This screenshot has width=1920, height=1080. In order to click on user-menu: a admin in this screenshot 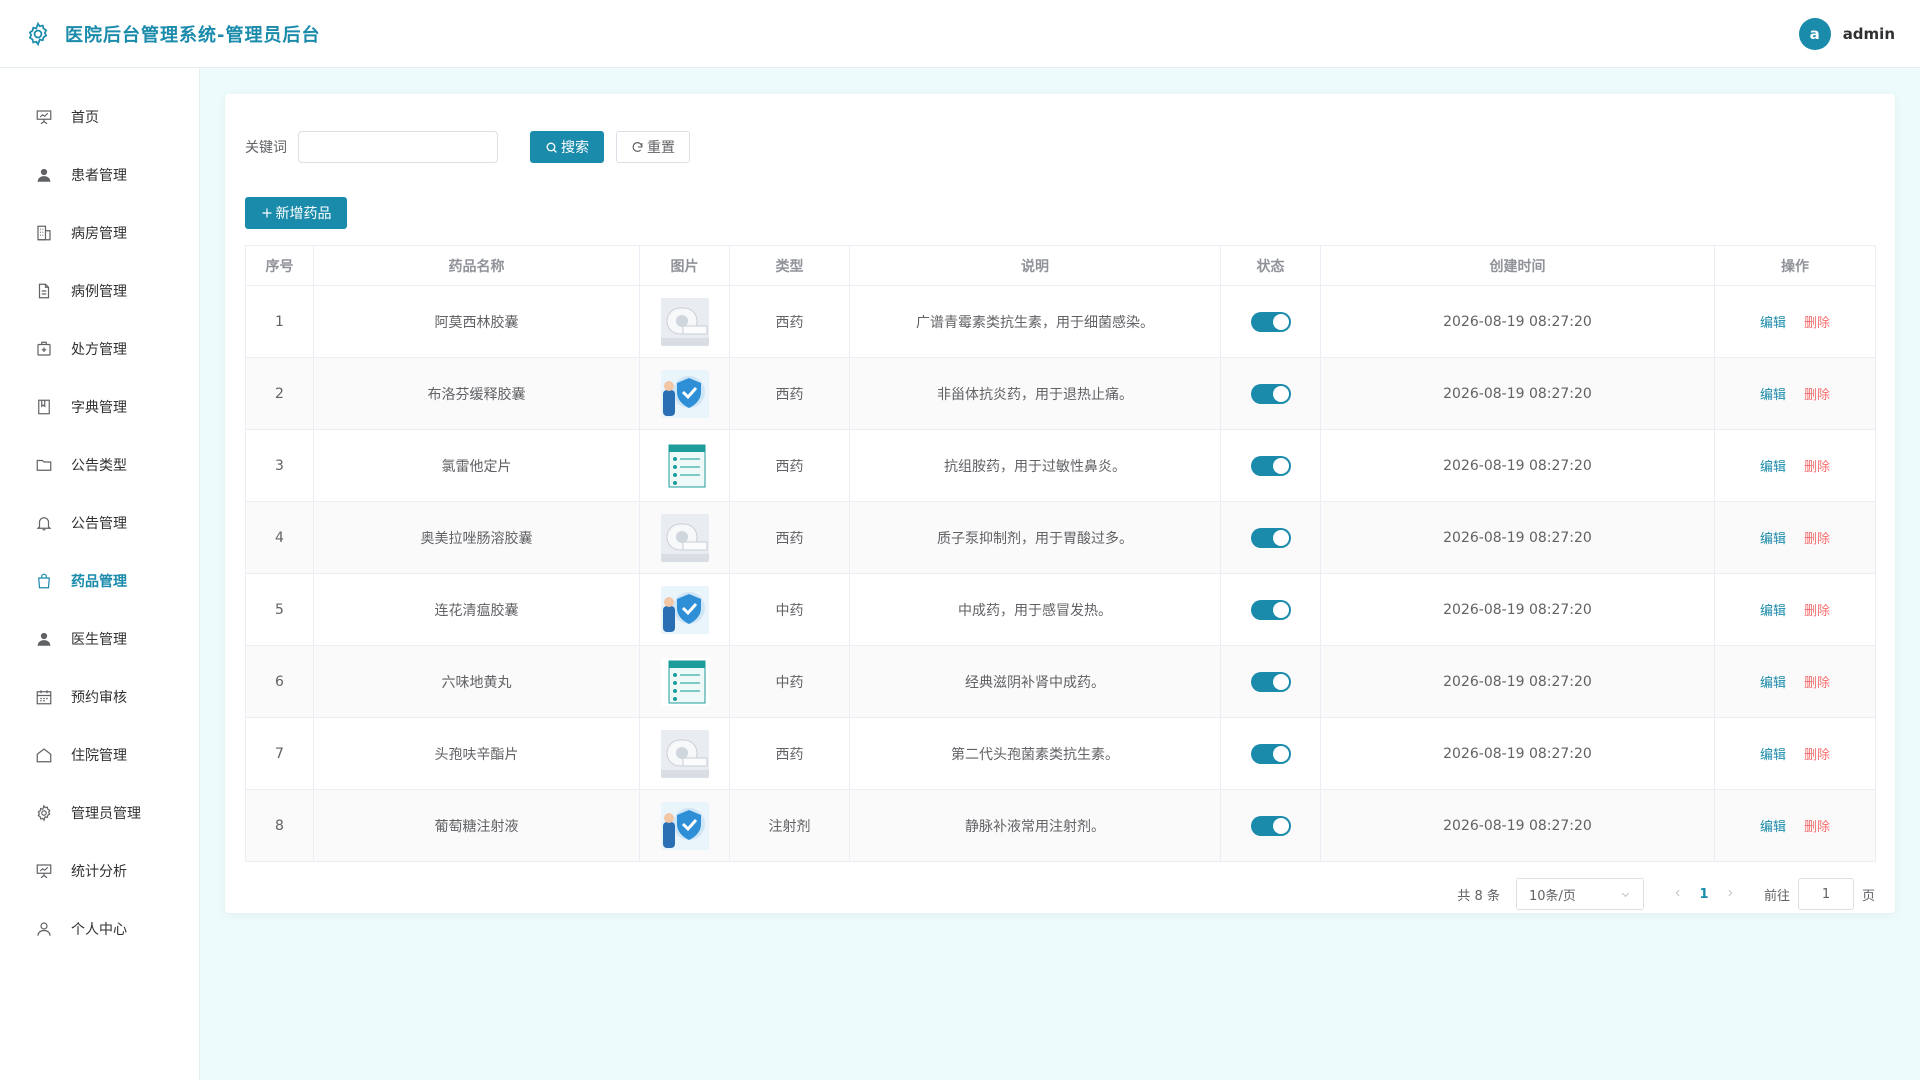, I will do `click(1846, 33)`.